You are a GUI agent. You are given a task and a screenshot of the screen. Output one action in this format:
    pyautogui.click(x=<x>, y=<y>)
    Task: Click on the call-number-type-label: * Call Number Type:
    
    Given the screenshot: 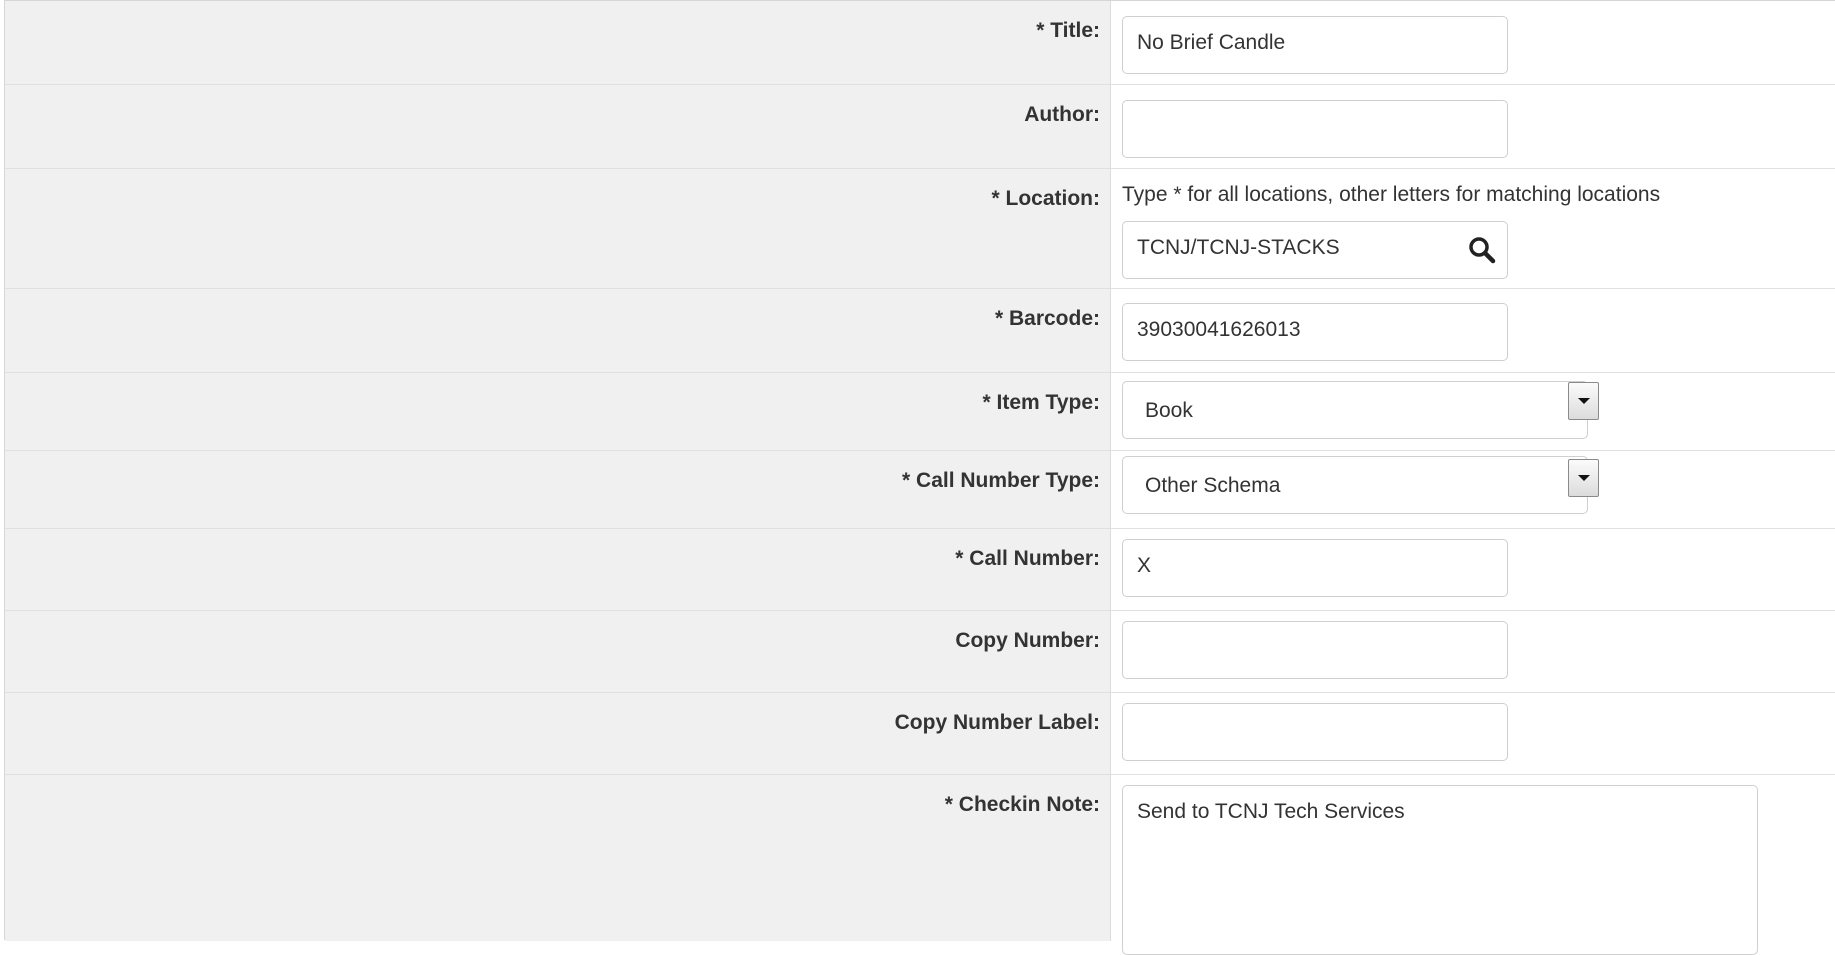 What is the action you would take?
    pyautogui.click(x=558, y=489)
    